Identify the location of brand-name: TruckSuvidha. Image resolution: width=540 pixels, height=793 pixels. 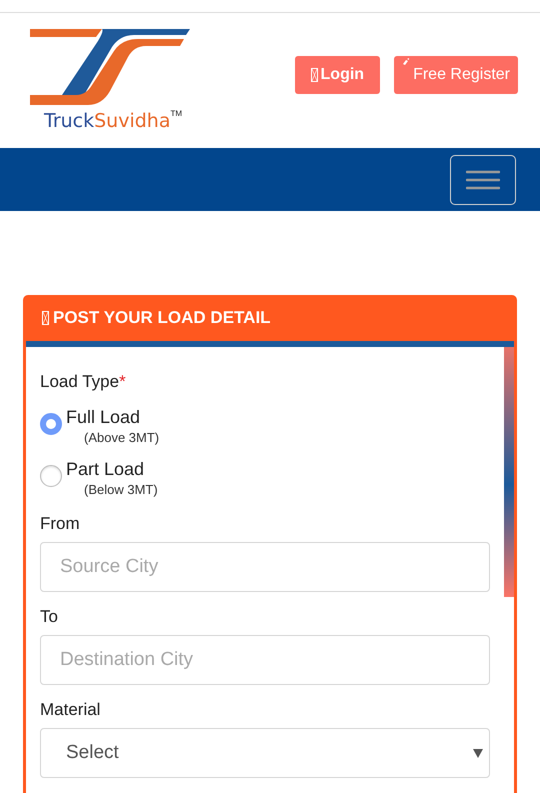
(107, 120).